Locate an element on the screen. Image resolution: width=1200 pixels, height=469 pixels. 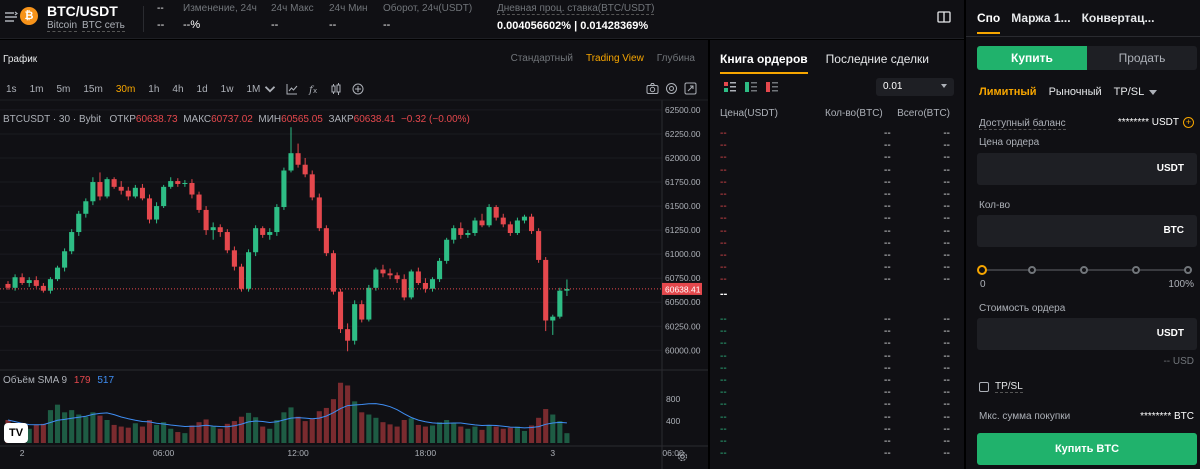
network-link: BTC сеть is located at coordinates (103, 26).